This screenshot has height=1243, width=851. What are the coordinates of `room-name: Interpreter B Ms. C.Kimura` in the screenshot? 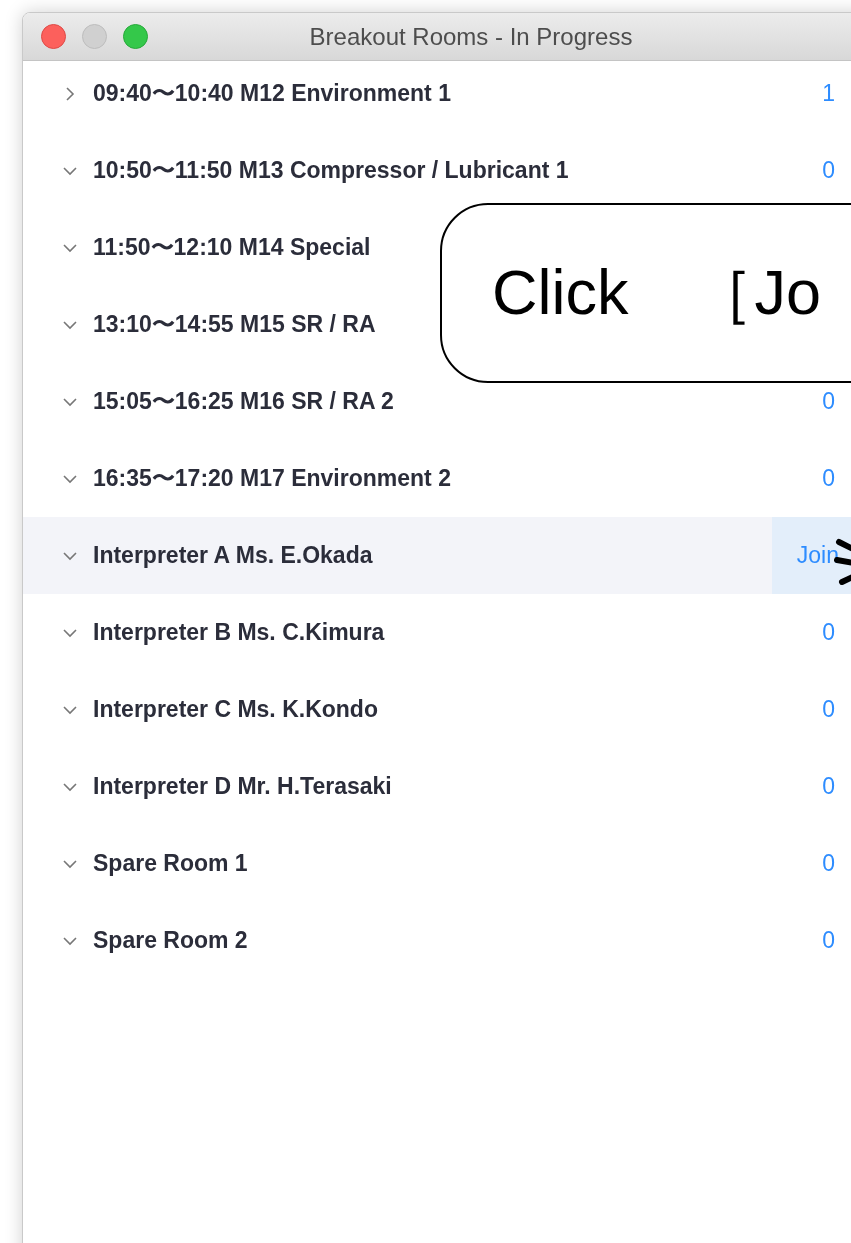 It's located at (239, 632).